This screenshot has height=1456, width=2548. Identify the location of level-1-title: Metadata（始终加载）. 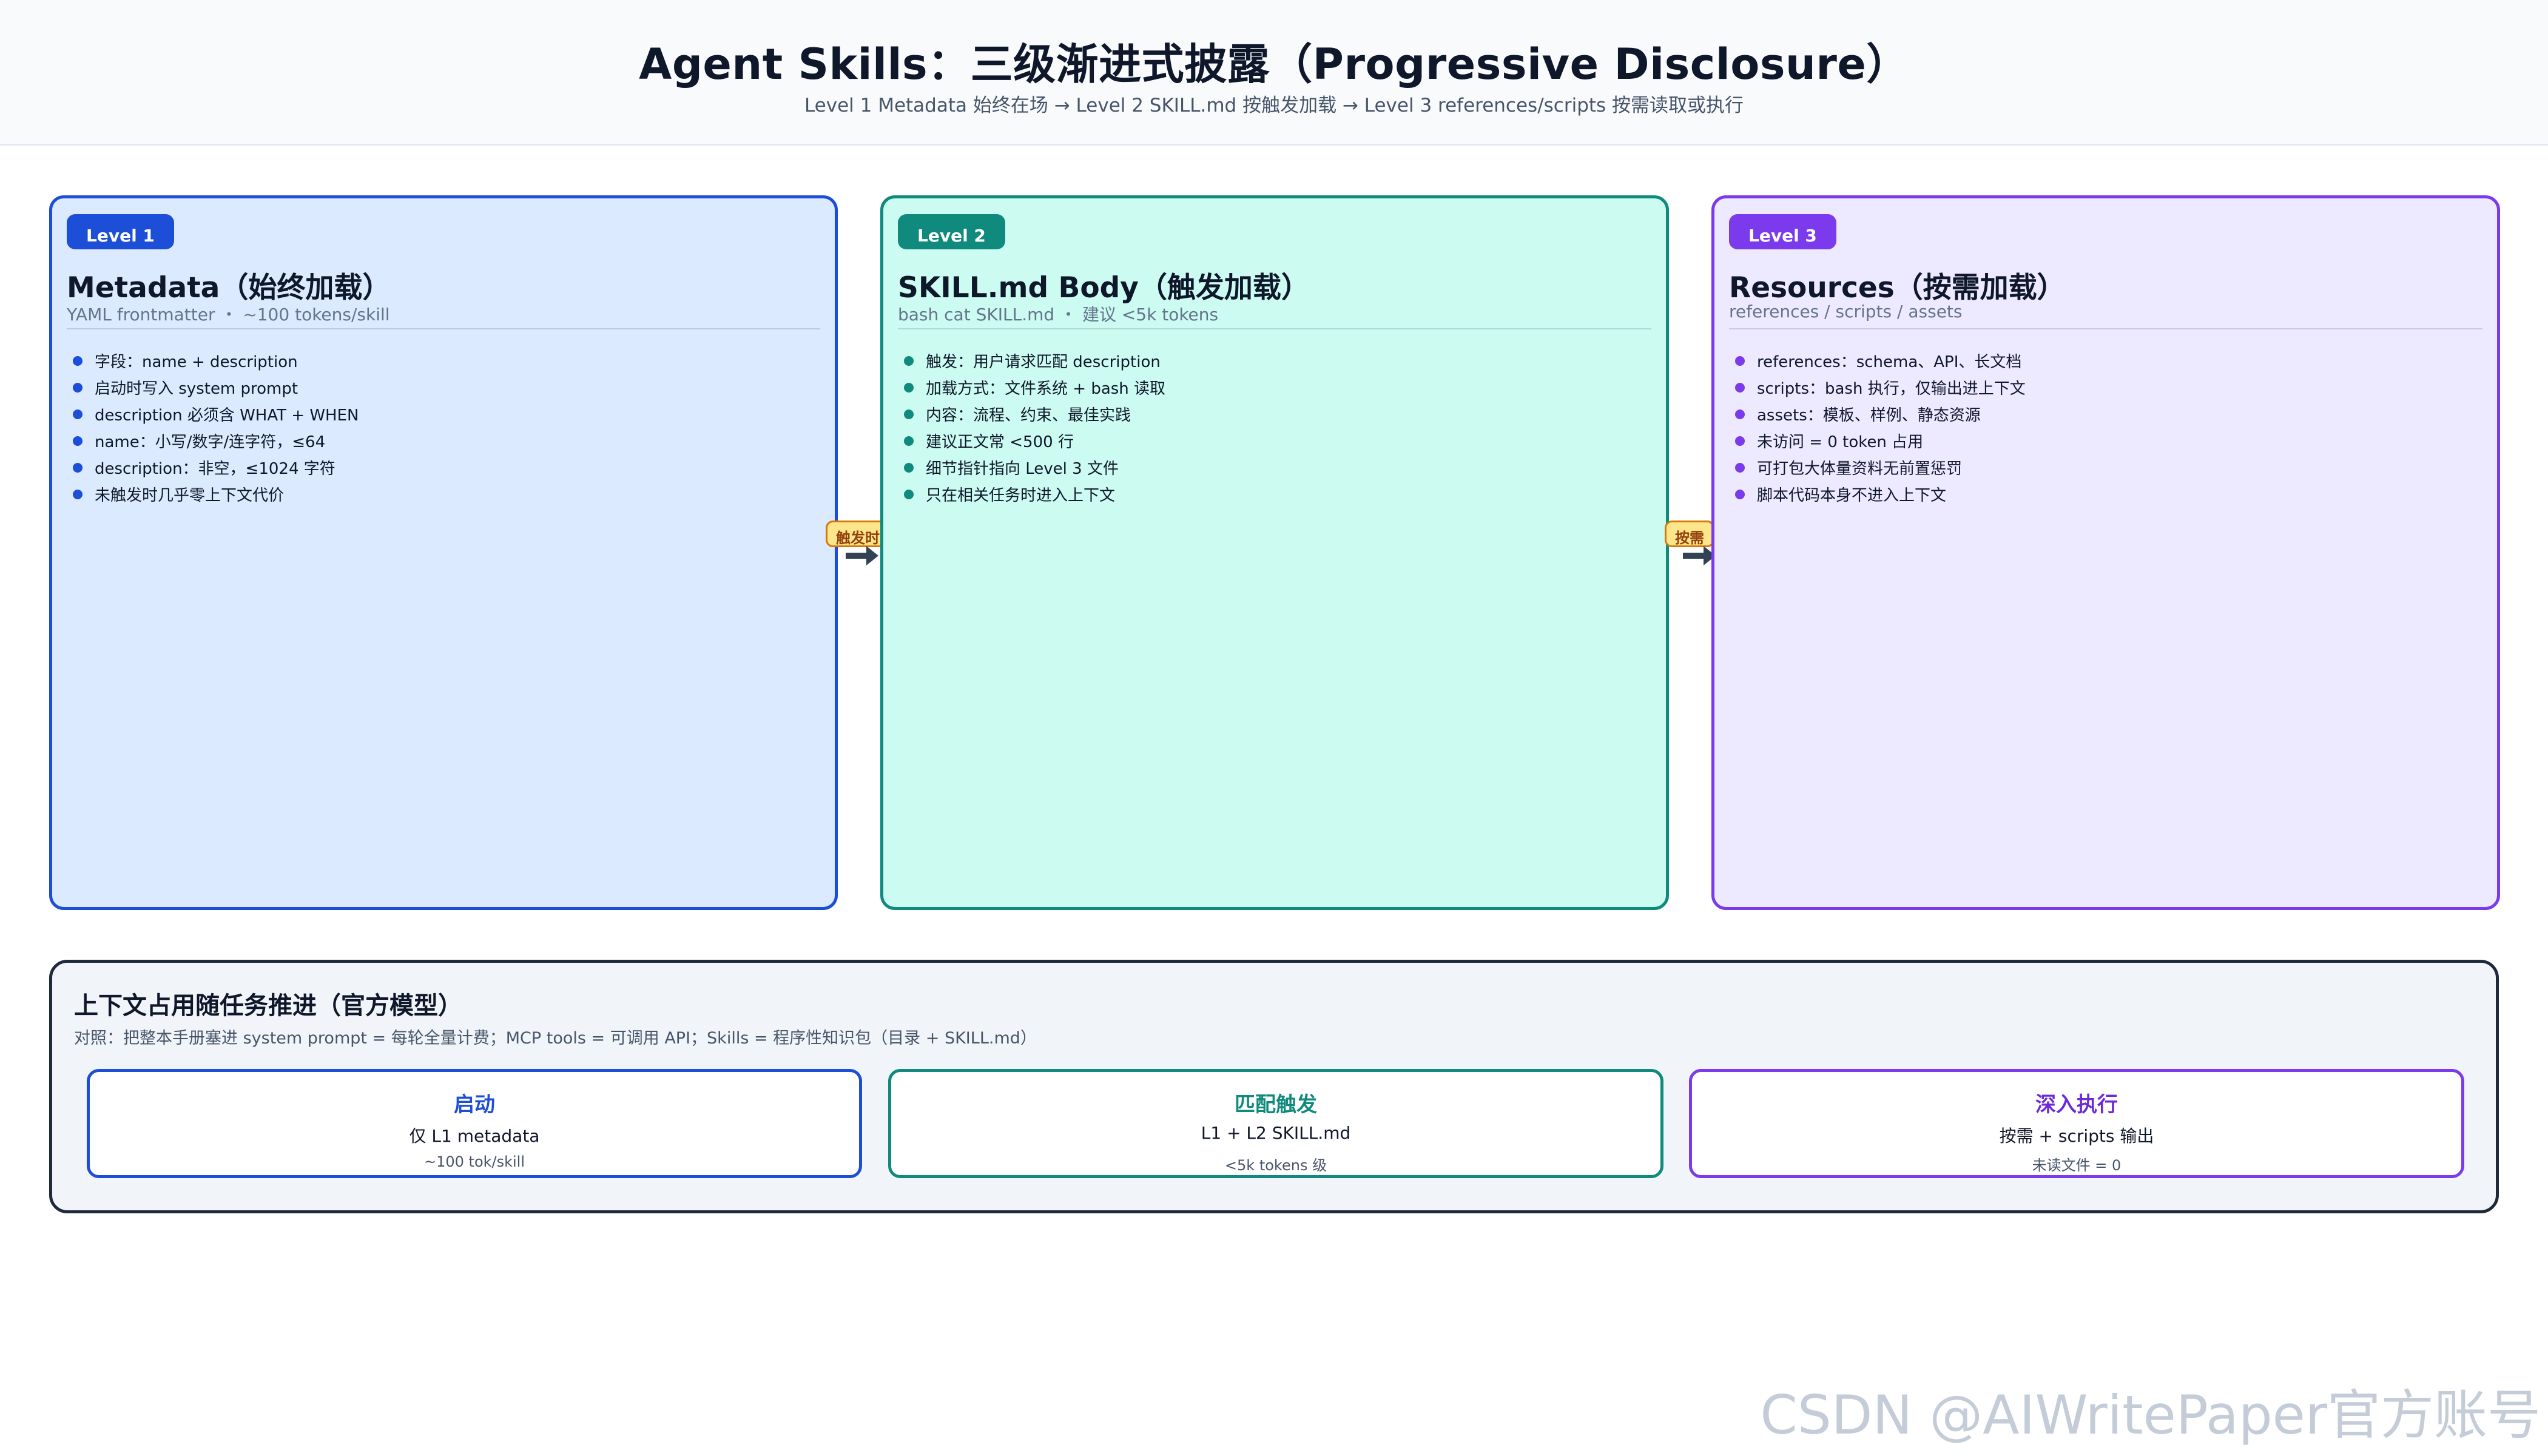
(229, 288).